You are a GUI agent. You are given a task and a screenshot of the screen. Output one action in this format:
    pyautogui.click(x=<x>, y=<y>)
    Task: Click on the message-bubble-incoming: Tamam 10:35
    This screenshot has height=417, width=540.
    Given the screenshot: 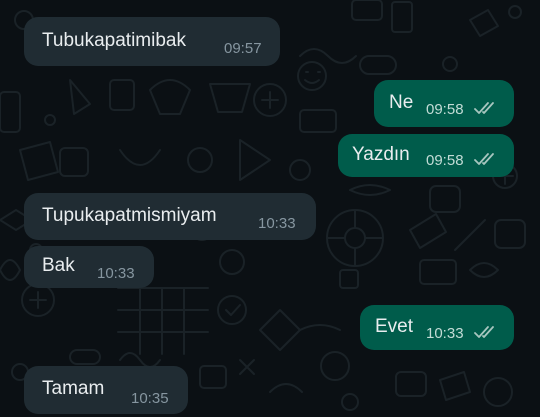 What is the action you would take?
    pyautogui.click(x=106, y=390)
    